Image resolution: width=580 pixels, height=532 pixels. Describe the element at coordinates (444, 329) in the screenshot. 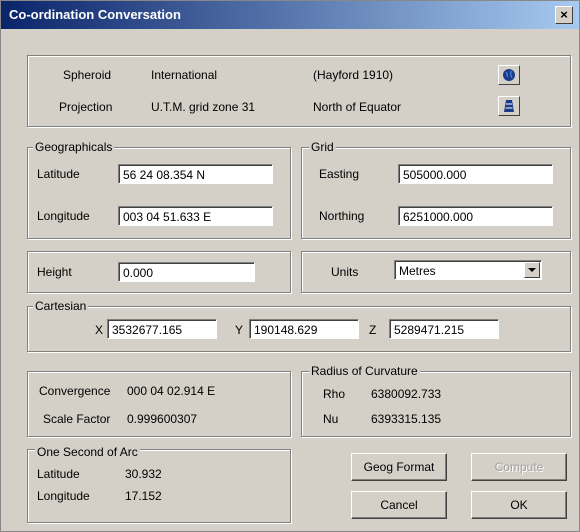

I see `z-input: 5289471.215` at that location.